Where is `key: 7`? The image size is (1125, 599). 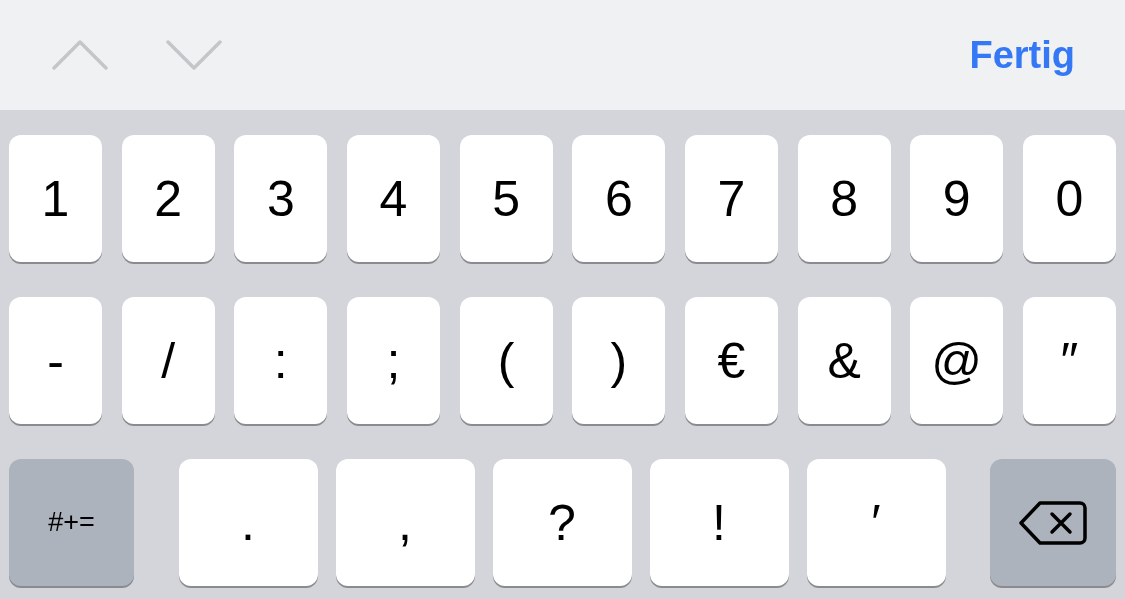
key: 7 is located at coordinates (731, 198).